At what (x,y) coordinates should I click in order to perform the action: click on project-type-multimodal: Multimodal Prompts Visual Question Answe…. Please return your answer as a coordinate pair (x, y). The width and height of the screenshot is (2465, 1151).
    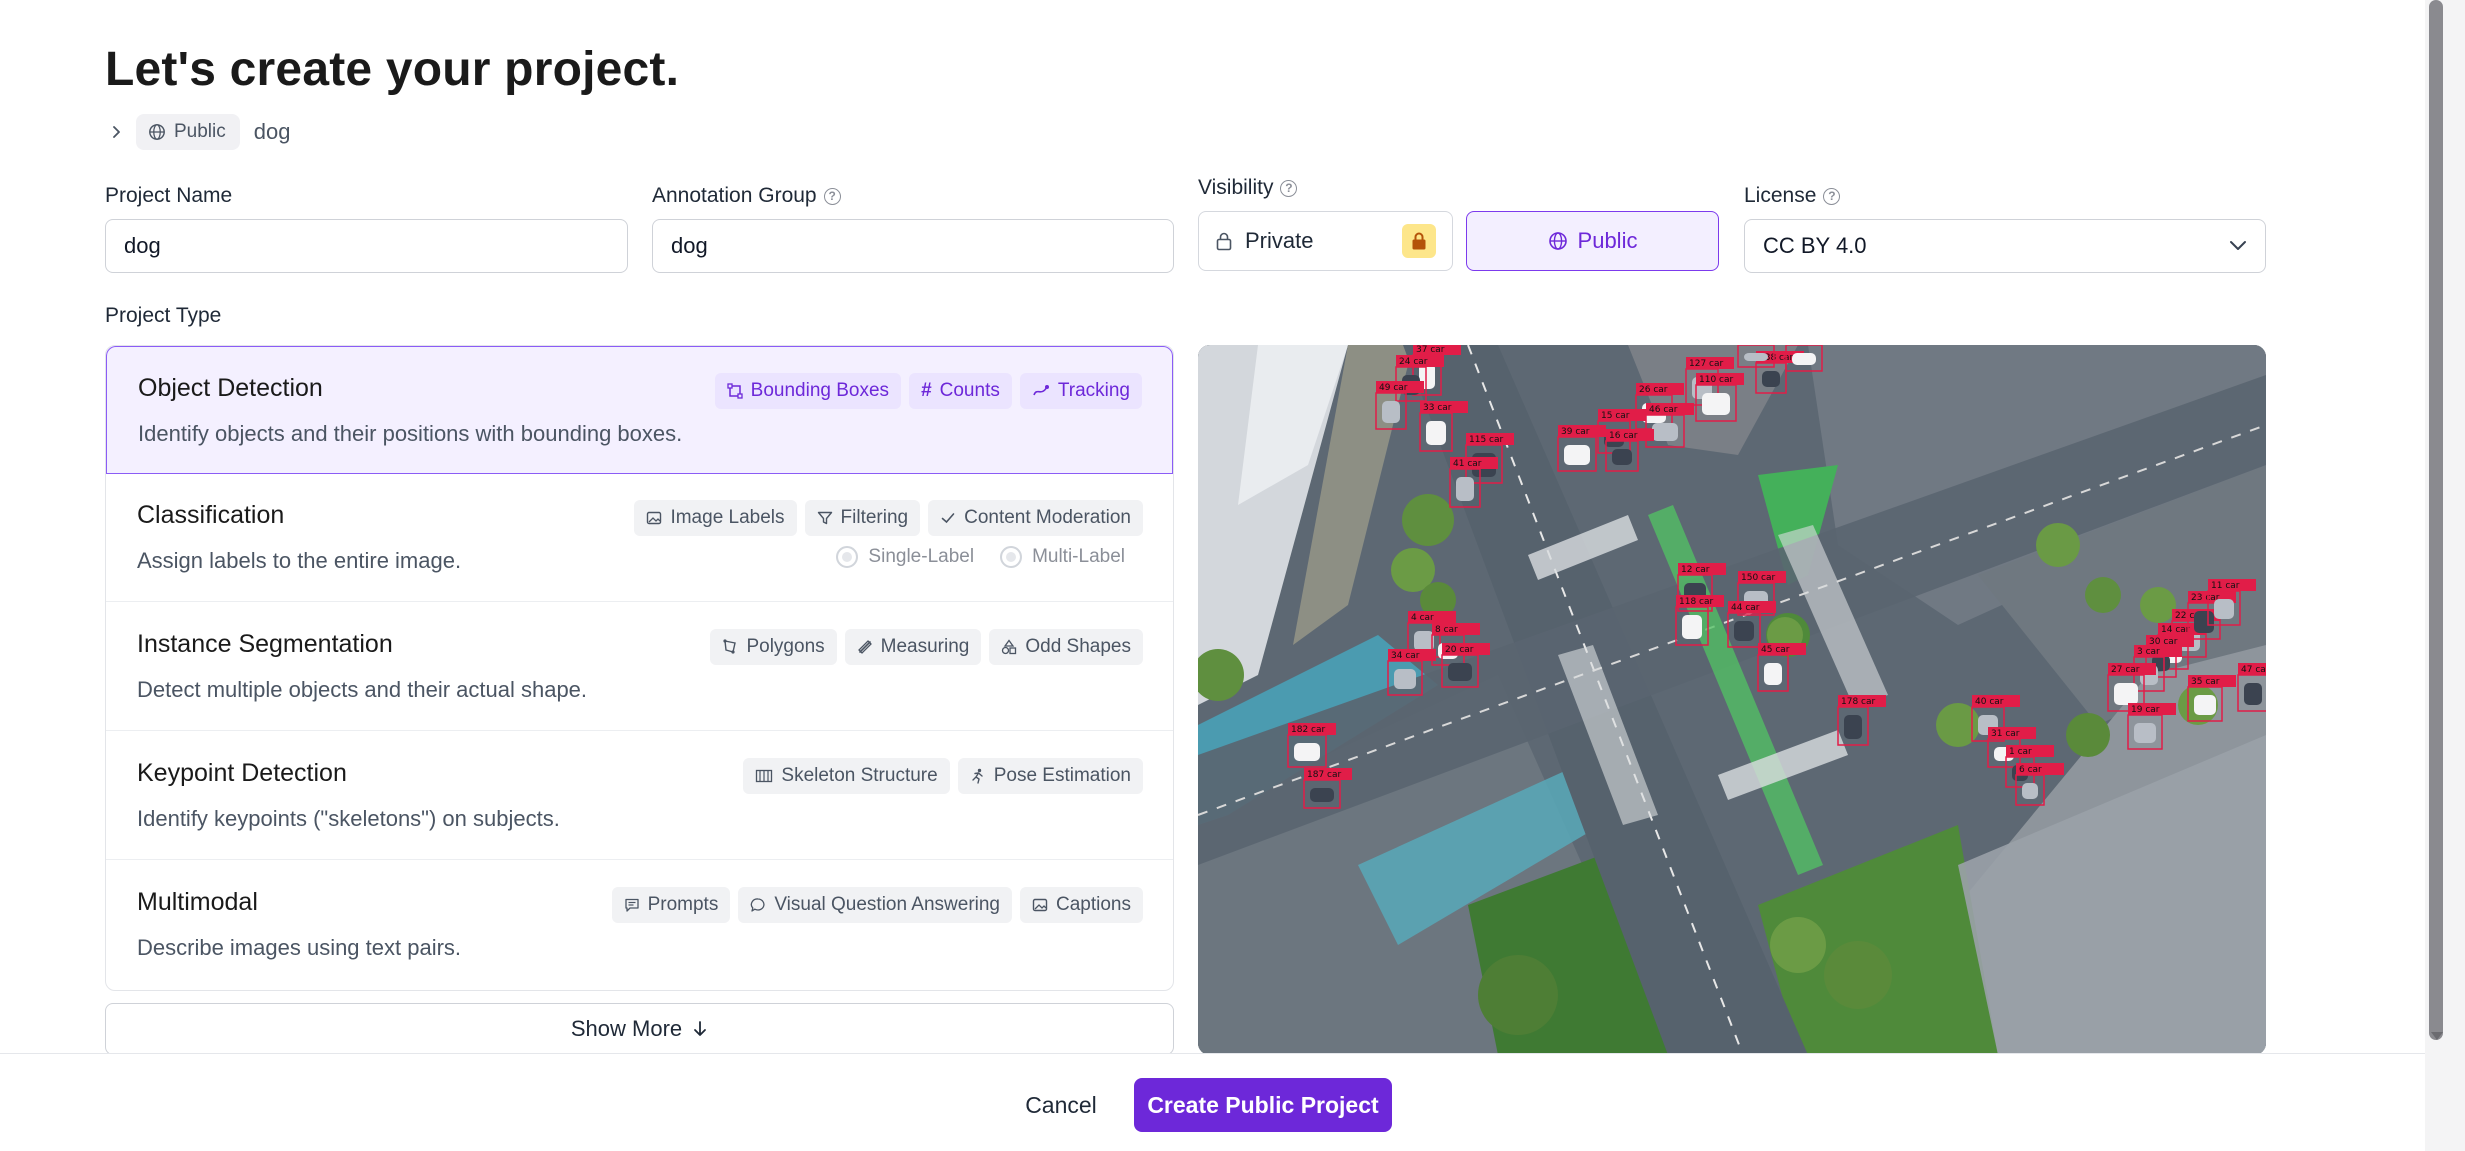
    Looking at the image, I should click on (639, 925).